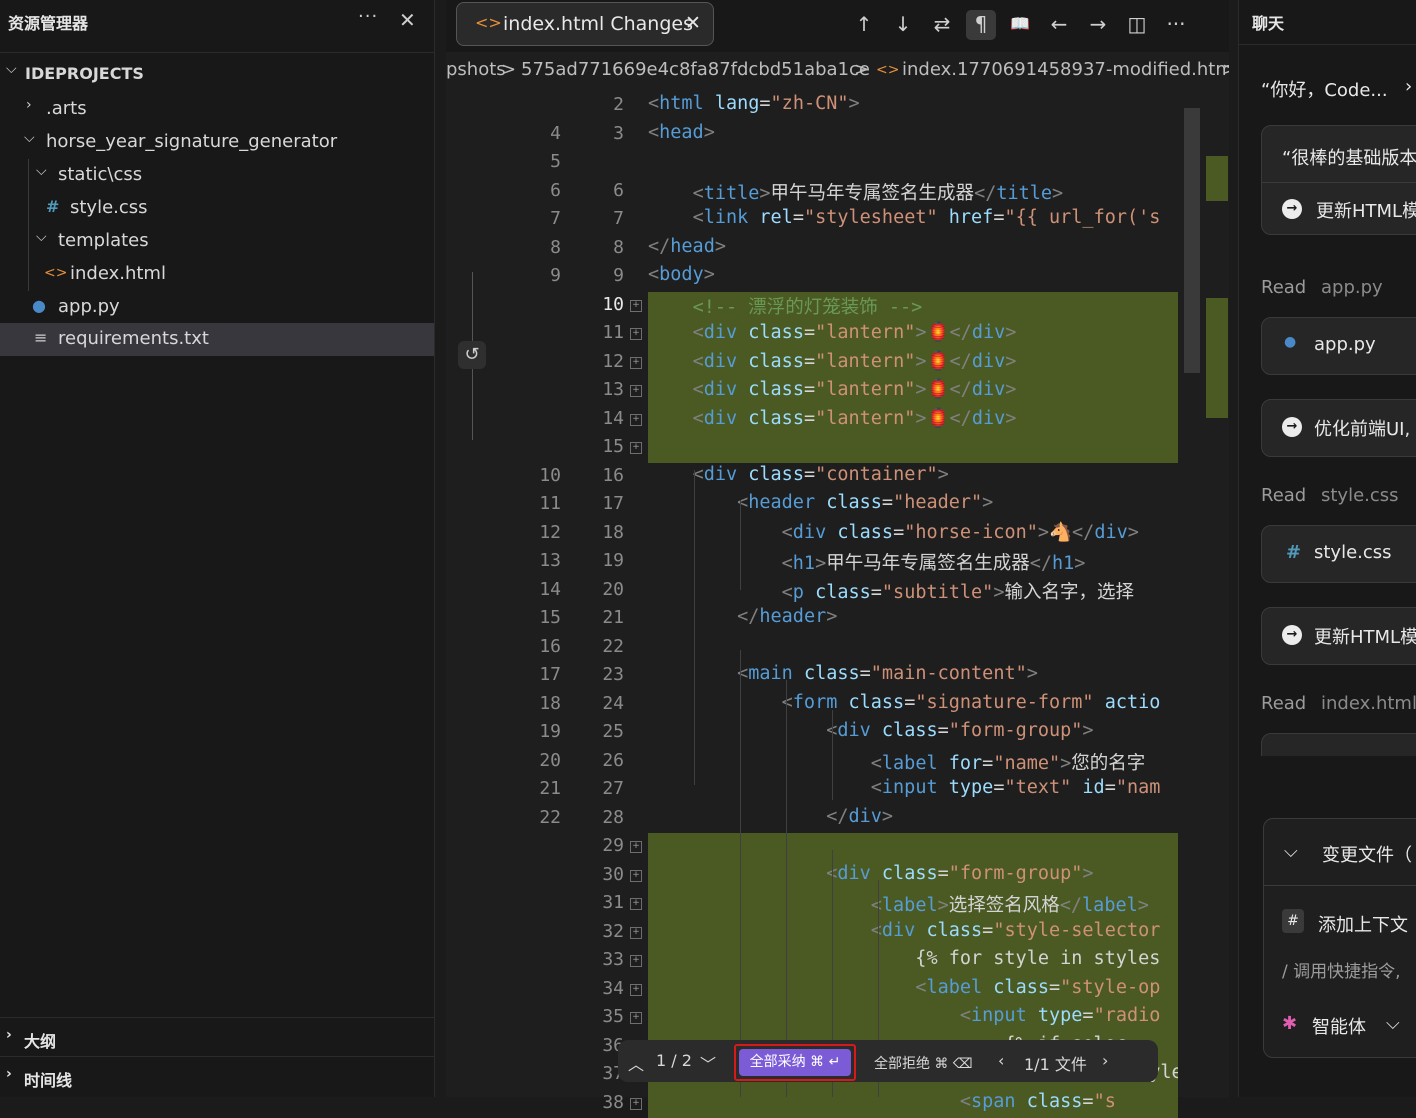 This screenshot has width=1416, height=1118. I want to click on revert-icon: ↺, so click(472, 355).